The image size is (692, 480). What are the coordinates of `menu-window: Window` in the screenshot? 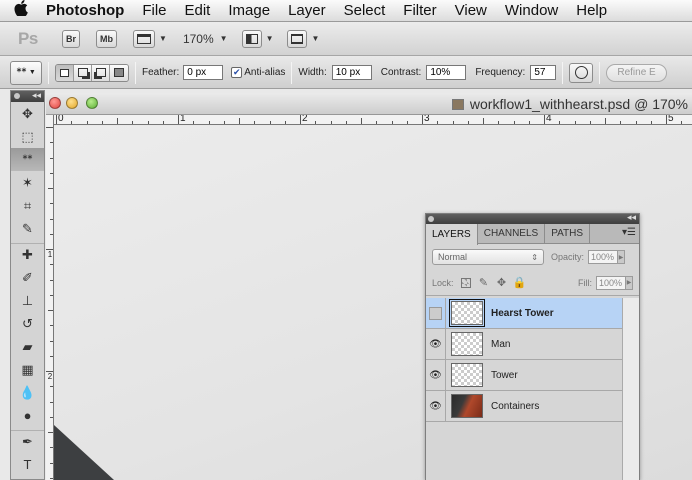 It's located at (531, 10).